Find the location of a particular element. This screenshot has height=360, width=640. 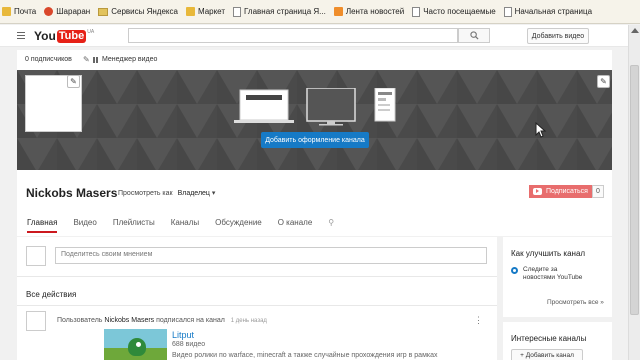

comment-row: Поделитесь своим мнением is located at coordinates (257, 257).